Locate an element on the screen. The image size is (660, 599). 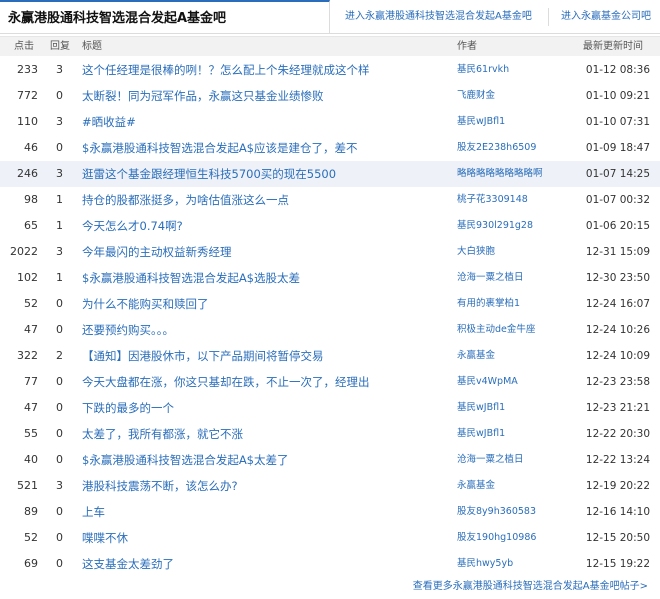
post-reply-count: 2 is located at coordinates (59, 355).